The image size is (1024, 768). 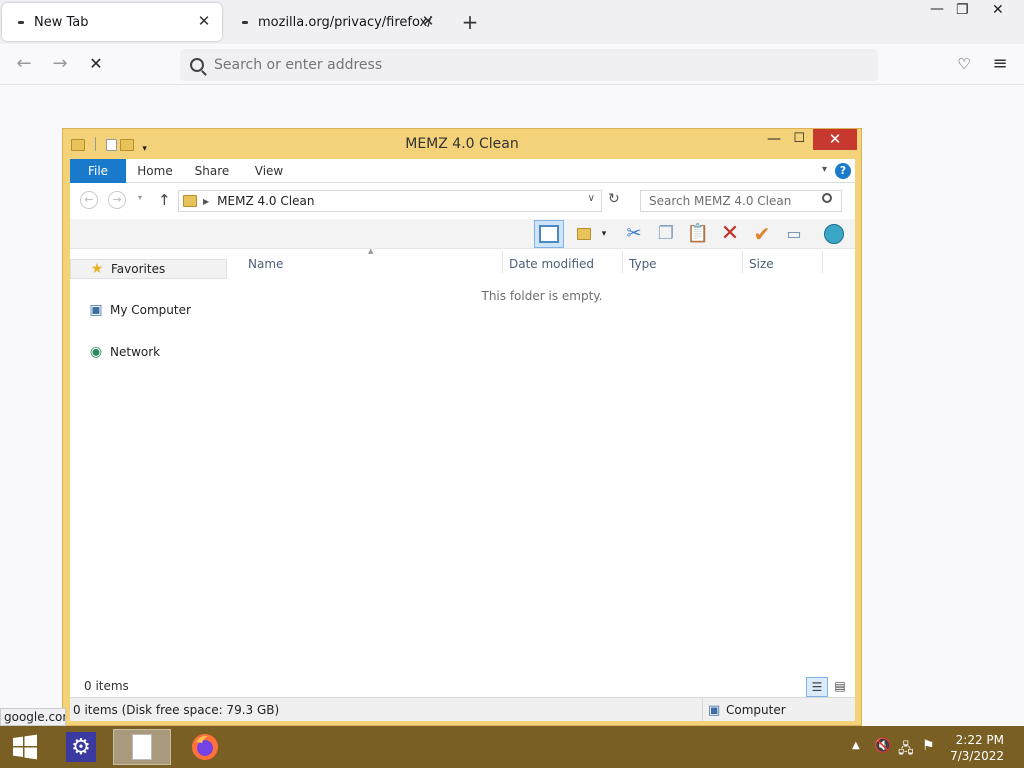 What do you see at coordinates (150, 459) in the screenshot?
I see `navigation-pane: ★ Favorites ▣ My Computer ◉ Network` at bounding box center [150, 459].